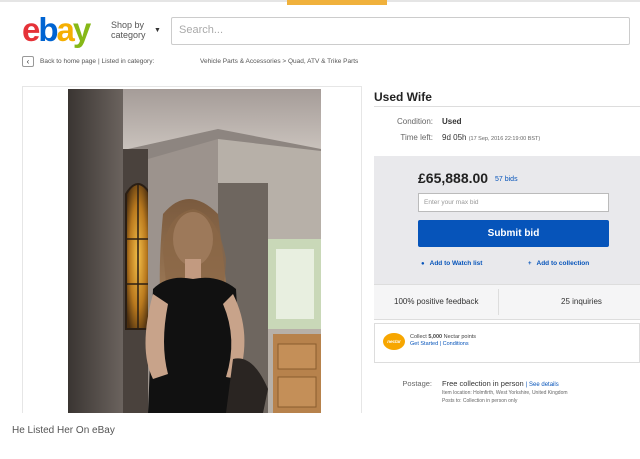  What do you see at coordinates (126, 61) in the screenshot?
I see `listed-in-label: | Listed in category:` at bounding box center [126, 61].